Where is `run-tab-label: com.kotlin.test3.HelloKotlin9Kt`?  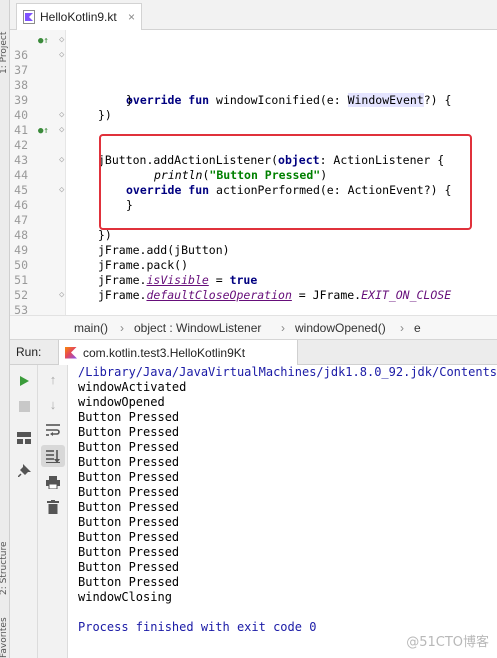 run-tab-label: com.kotlin.test3.HelloKotlin9Kt is located at coordinates (164, 352).